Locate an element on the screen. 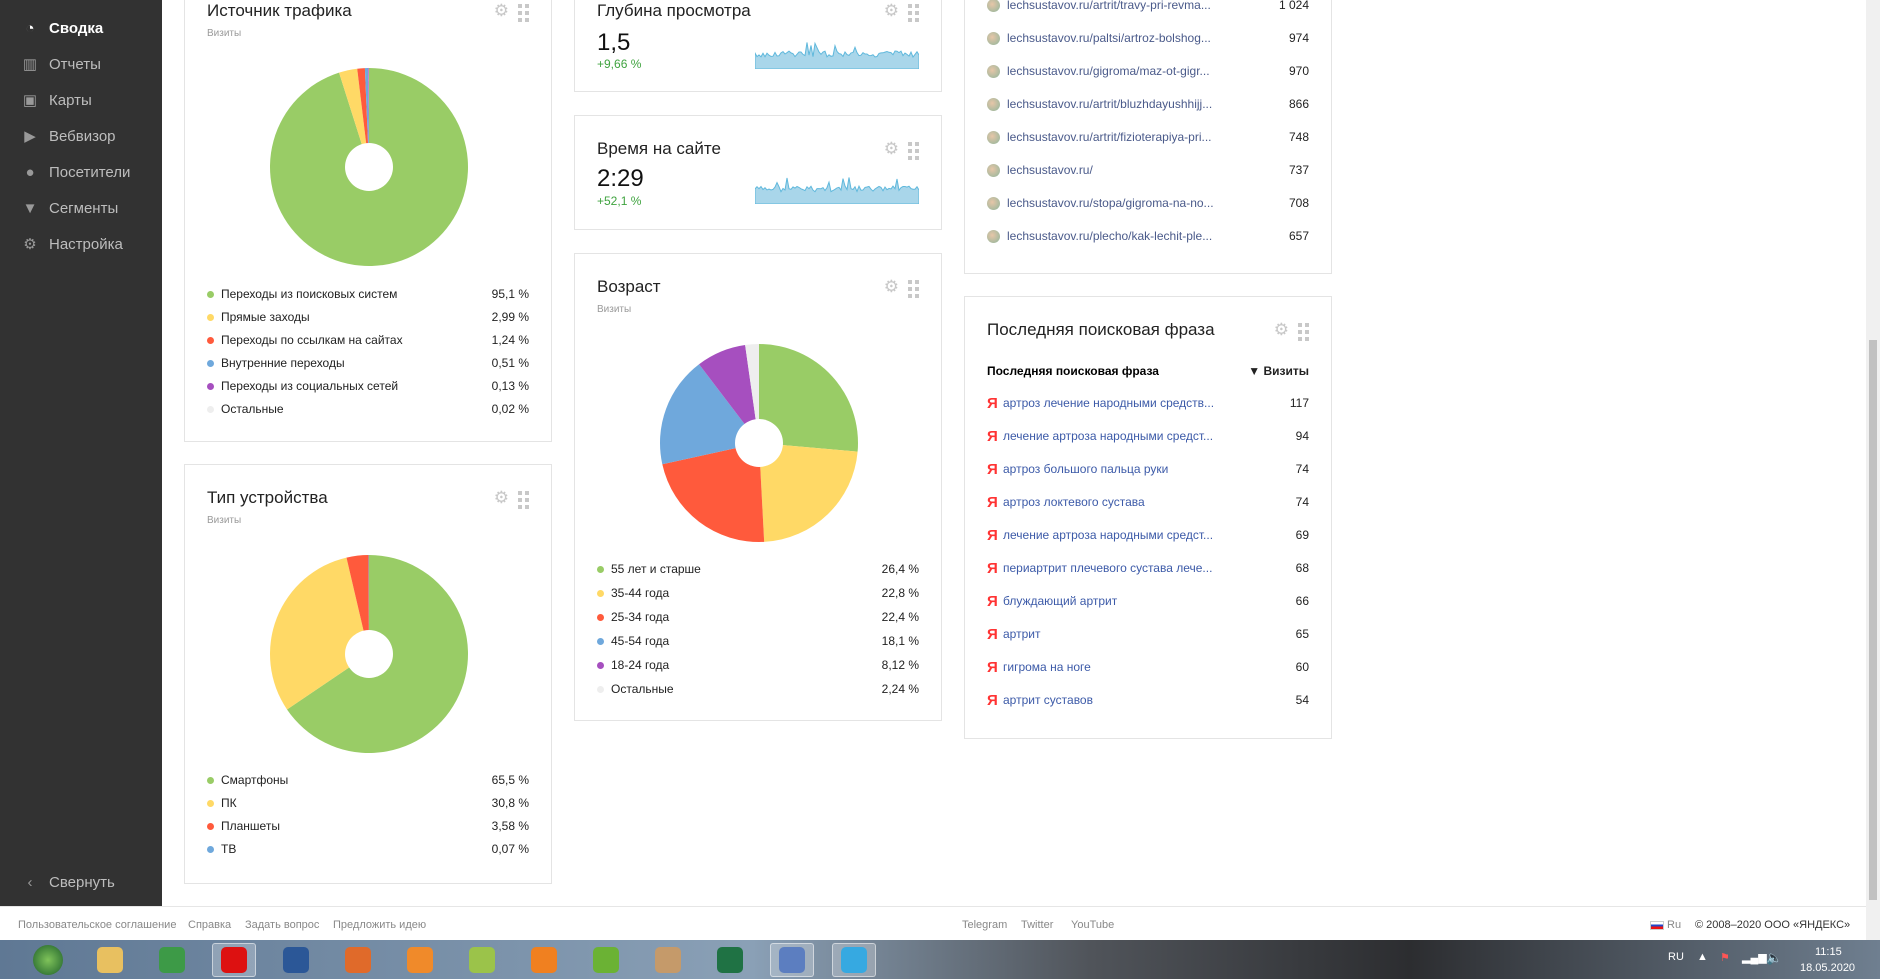  legend-item: Смартфоны 65,5 % is located at coordinates (368, 780).